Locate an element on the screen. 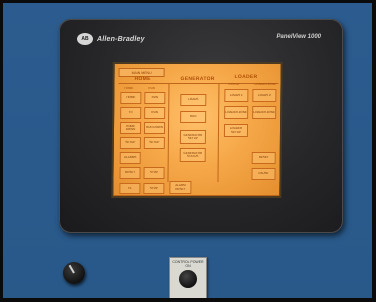  generator-setup-button: GENERATOR SETUP is located at coordinates (192, 137).